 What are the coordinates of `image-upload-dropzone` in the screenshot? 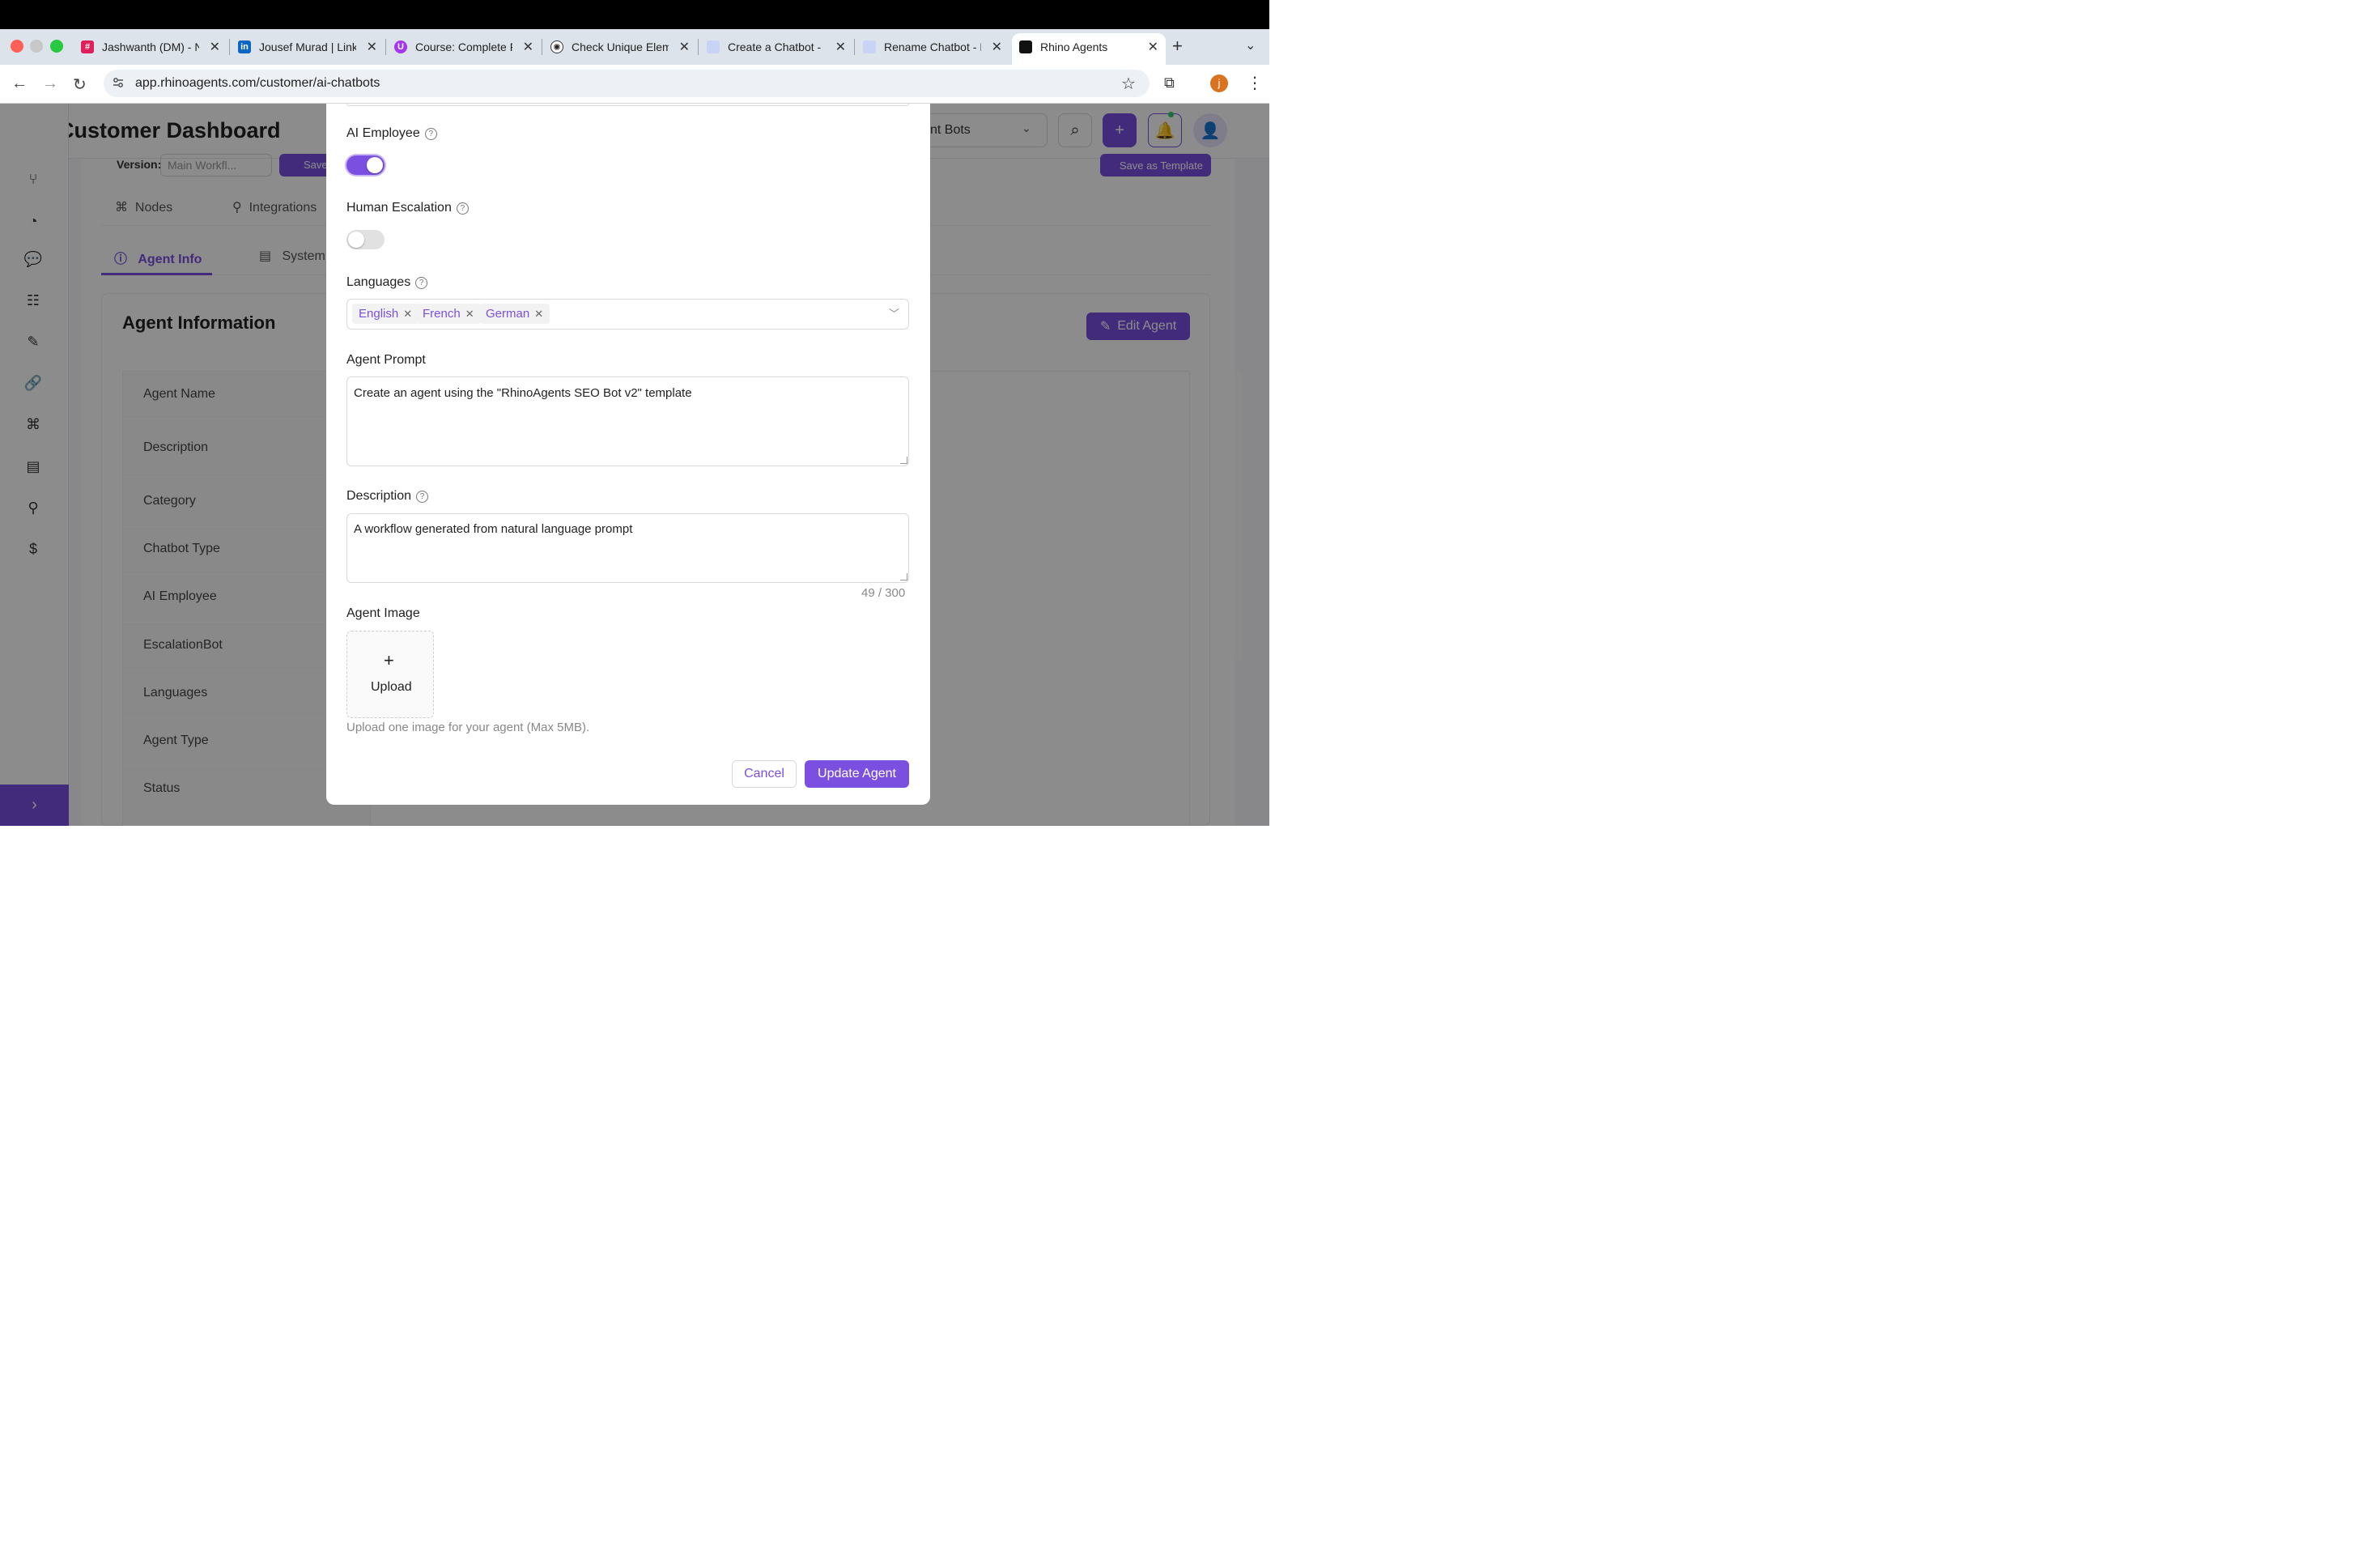 It's located at (390, 674).